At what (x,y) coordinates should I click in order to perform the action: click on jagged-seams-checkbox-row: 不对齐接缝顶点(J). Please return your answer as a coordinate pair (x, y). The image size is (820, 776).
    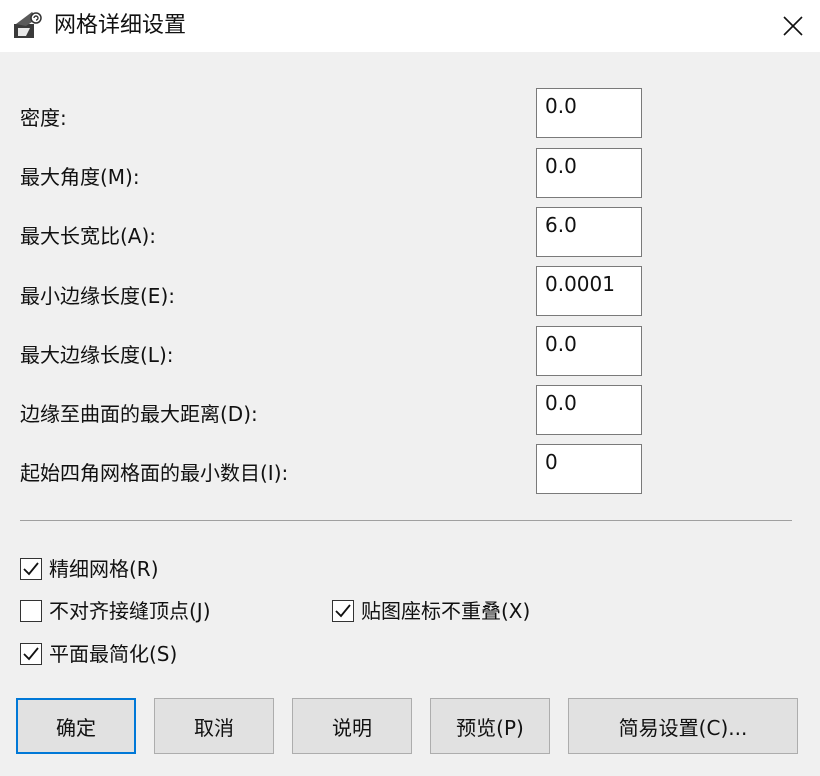
    Looking at the image, I should click on (115, 611).